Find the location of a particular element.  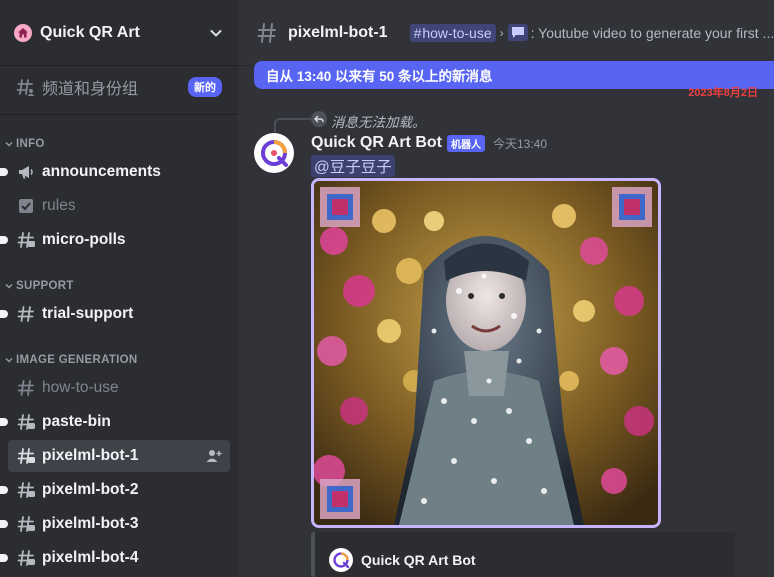

channel-pixelml-bot-3: pixelml-bot-3 is located at coordinates (115, 524).